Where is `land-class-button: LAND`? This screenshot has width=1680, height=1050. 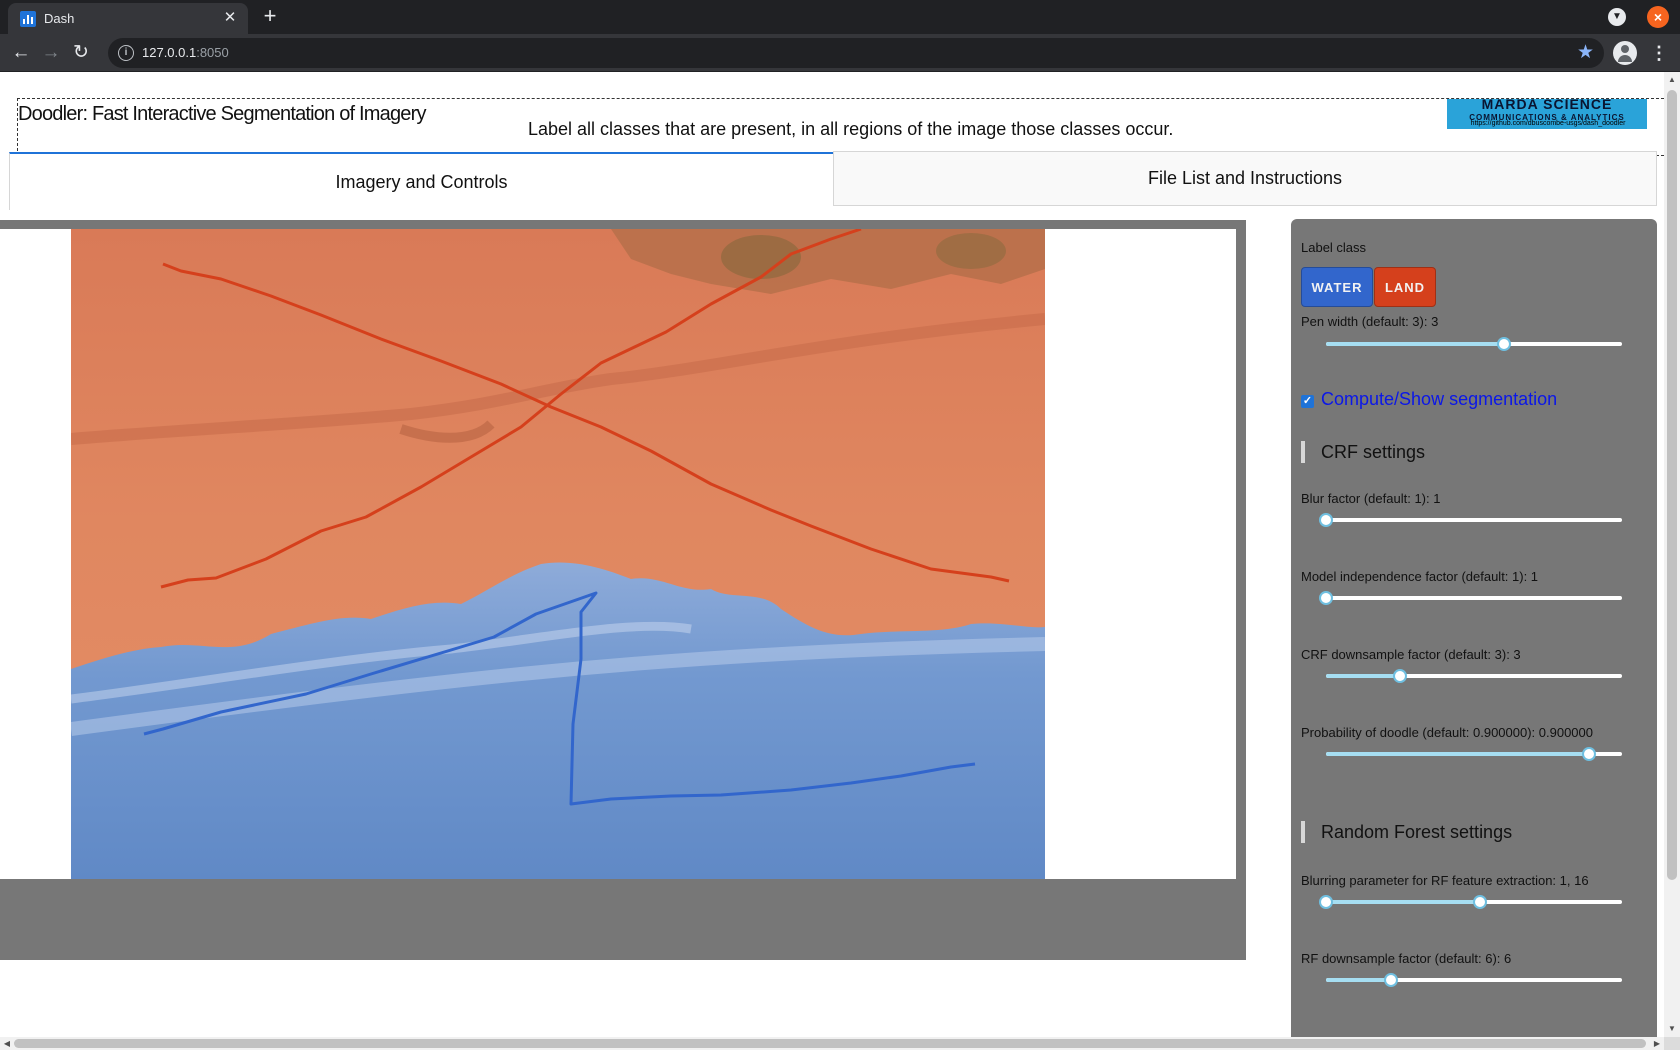 land-class-button: LAND is located at coordinates (1405, 287).